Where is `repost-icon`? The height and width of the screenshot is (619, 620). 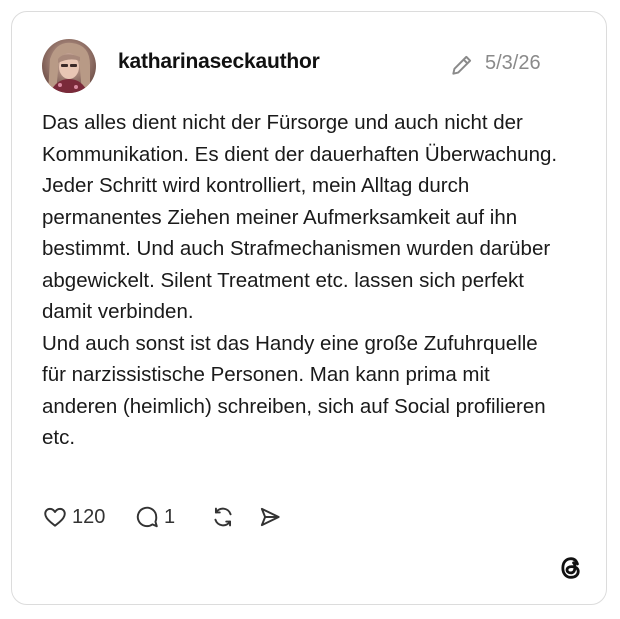
repost-icon is located at coordinates (223, 517).